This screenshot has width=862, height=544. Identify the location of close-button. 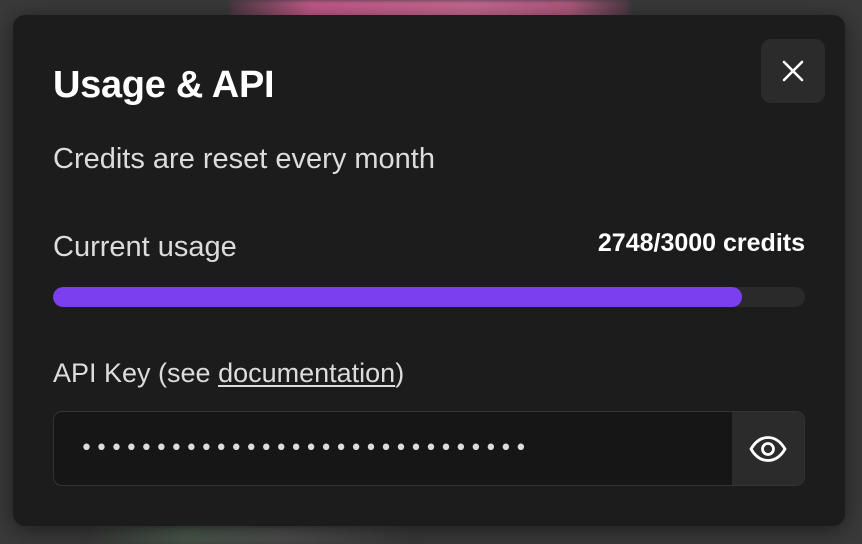
(793, 71).